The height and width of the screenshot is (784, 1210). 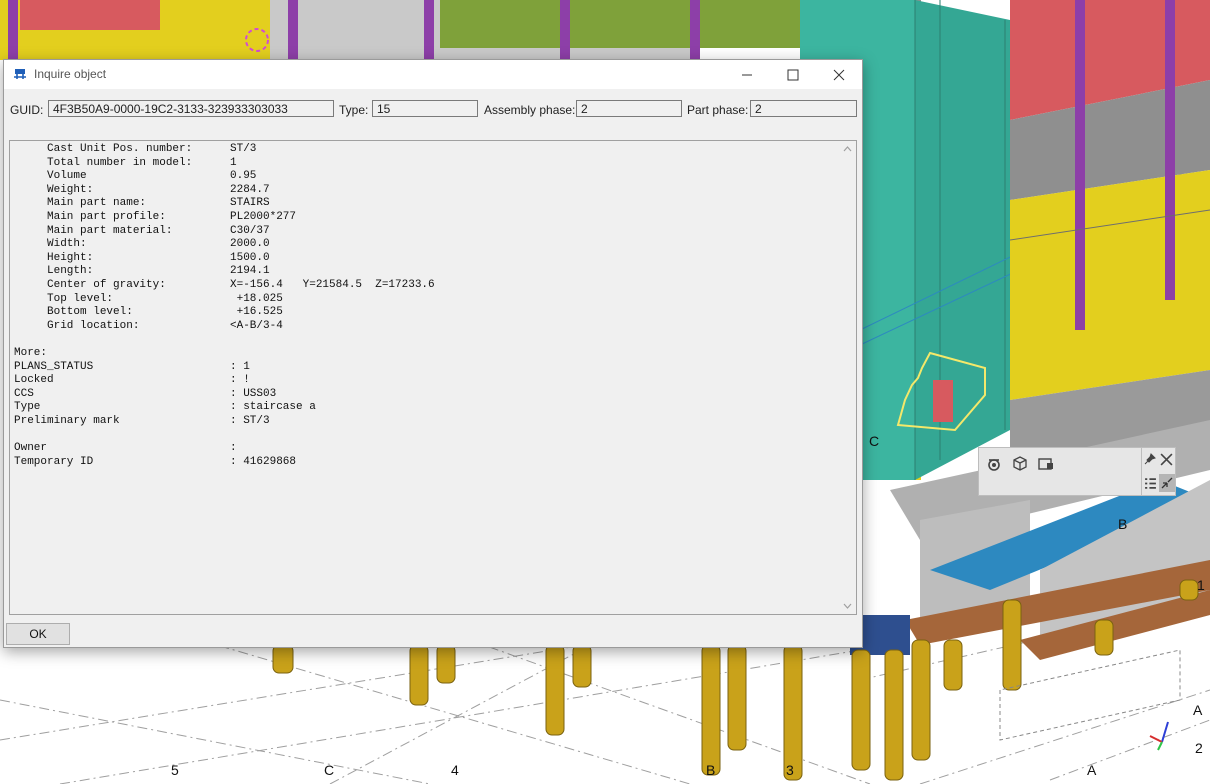 I want to click on report-line: Grid location: <A-B/3-4, so click(x=148, y=326).